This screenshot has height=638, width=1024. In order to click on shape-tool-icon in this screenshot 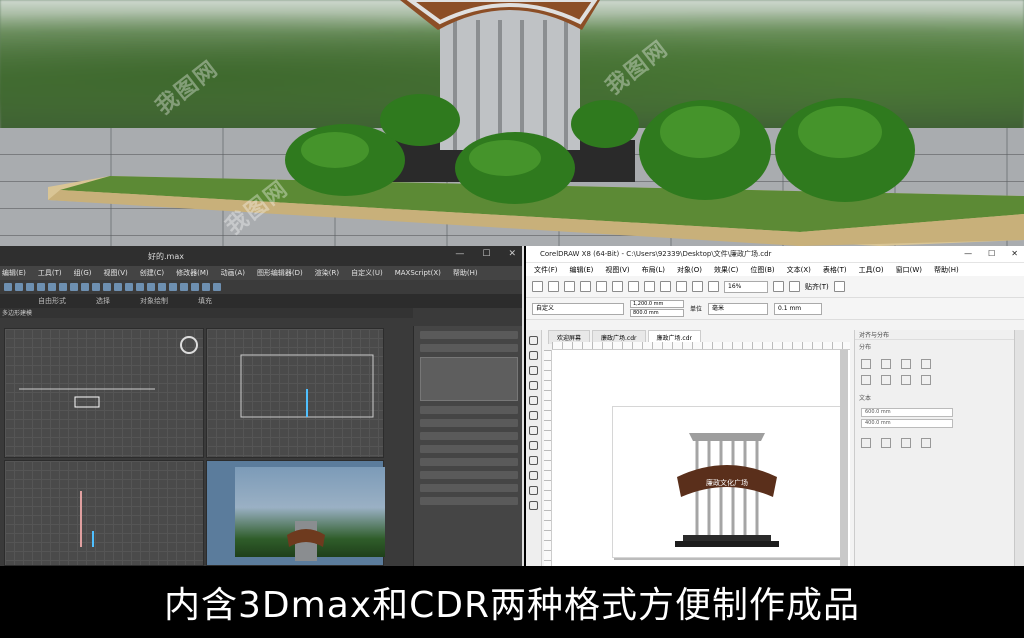, I will do `click(533, 355)`.